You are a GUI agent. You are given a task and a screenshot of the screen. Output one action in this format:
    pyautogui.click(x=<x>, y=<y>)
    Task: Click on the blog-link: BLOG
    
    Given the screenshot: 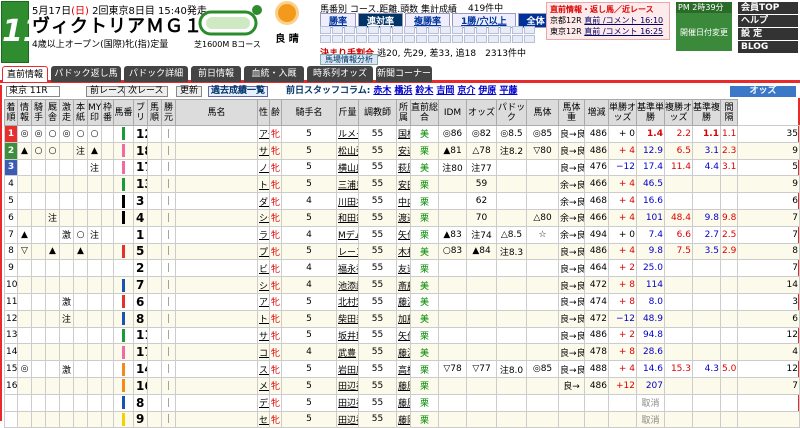 What is the action you would take?
    pyautogui.click(x=768, y=47)
    